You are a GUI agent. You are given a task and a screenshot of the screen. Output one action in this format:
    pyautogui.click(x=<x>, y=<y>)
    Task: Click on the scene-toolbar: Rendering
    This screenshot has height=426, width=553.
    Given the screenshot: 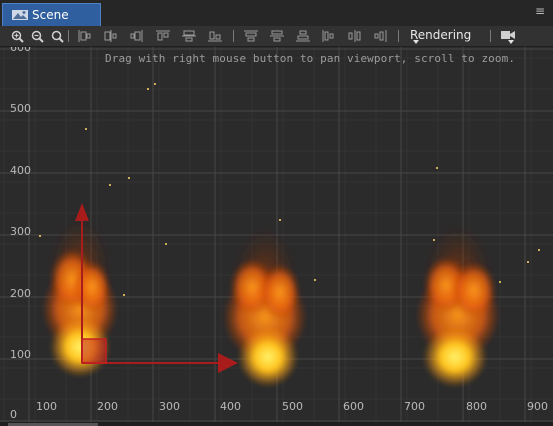 What is the action you would take?
    pyautogui.click(x=276, y=36)
    